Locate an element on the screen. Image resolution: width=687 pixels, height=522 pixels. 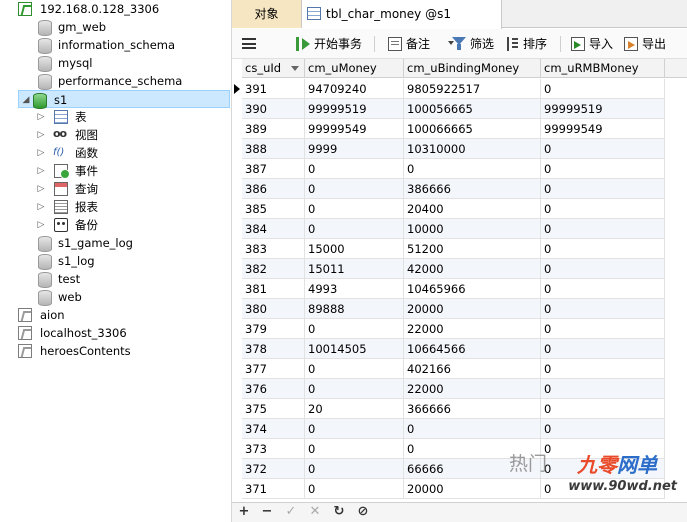
table-row: 380 89888 20000 0 is located at coordinates (459, 309).